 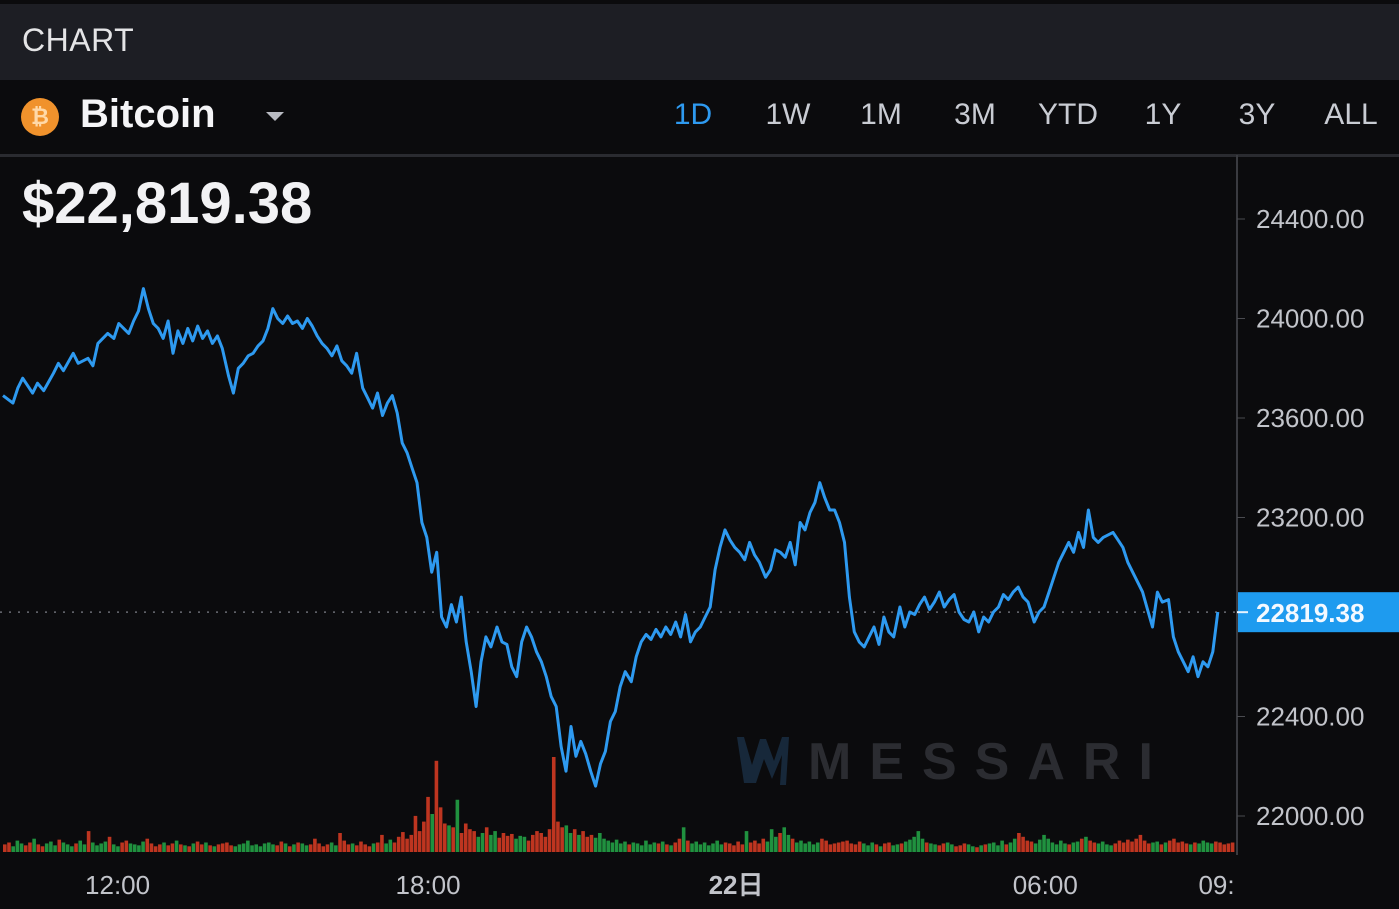 I want to click on range-tab-1d: 1D, so click(x=693, y=115).